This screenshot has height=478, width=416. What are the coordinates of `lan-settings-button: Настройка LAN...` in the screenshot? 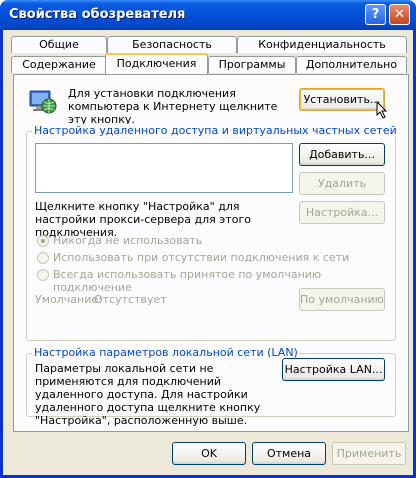 It's located at (333, 369).